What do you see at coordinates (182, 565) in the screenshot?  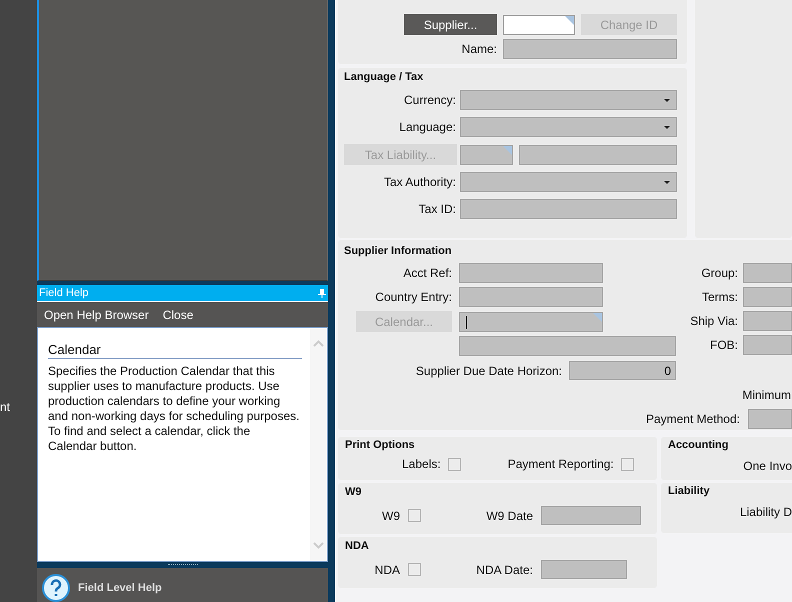 I see `splitter` at bounding box center [182, 565].